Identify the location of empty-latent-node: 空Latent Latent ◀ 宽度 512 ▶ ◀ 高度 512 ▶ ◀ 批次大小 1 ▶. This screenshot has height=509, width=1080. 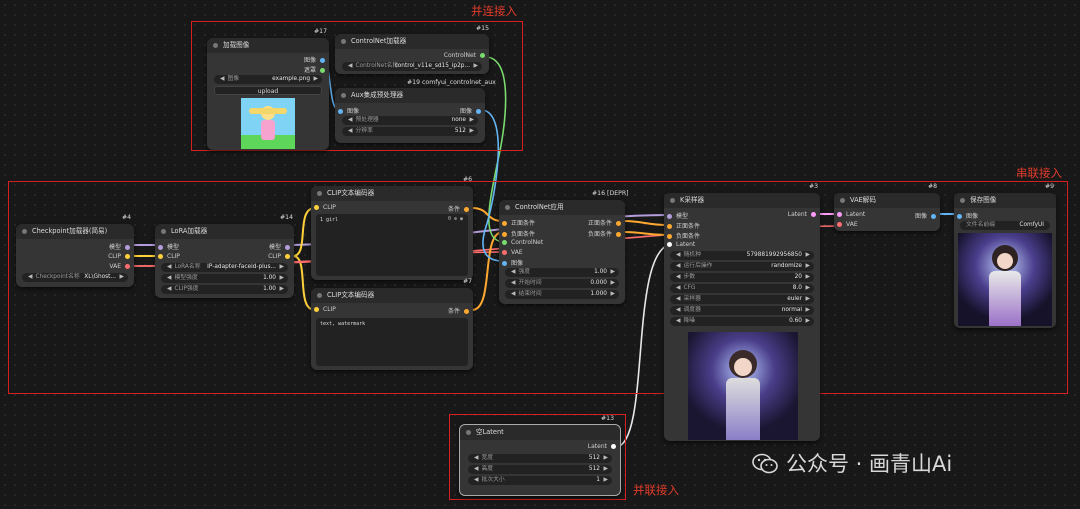
(540, 460).